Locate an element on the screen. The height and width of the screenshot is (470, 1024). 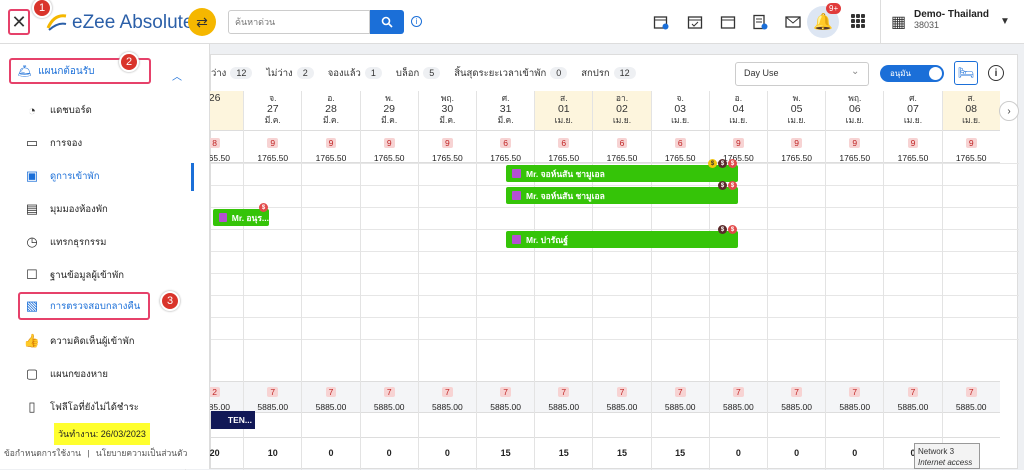
sidebar-item-room-view: ▤ มุมมองห้องพัก is located at coordinates (66, 209).